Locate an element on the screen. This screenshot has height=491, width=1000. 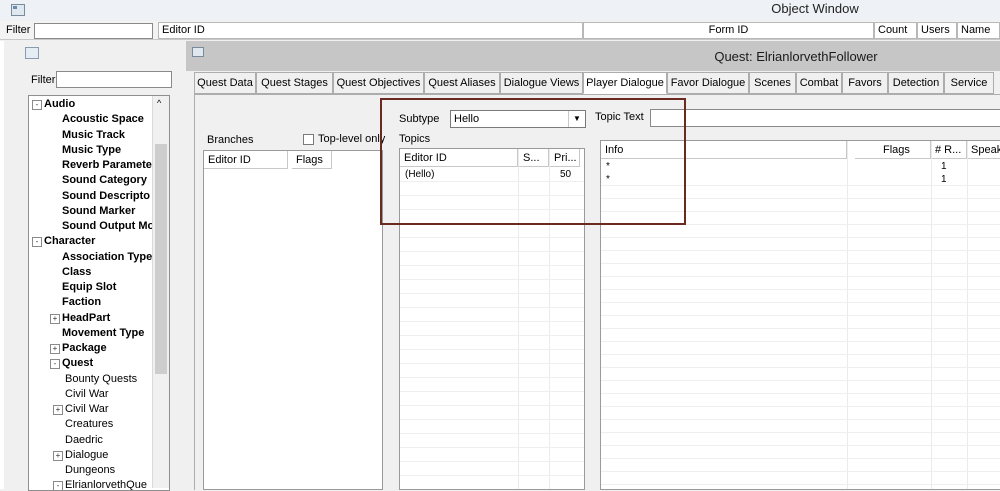
tree-scrollbar: ^ is located at coordinates (160, 292).